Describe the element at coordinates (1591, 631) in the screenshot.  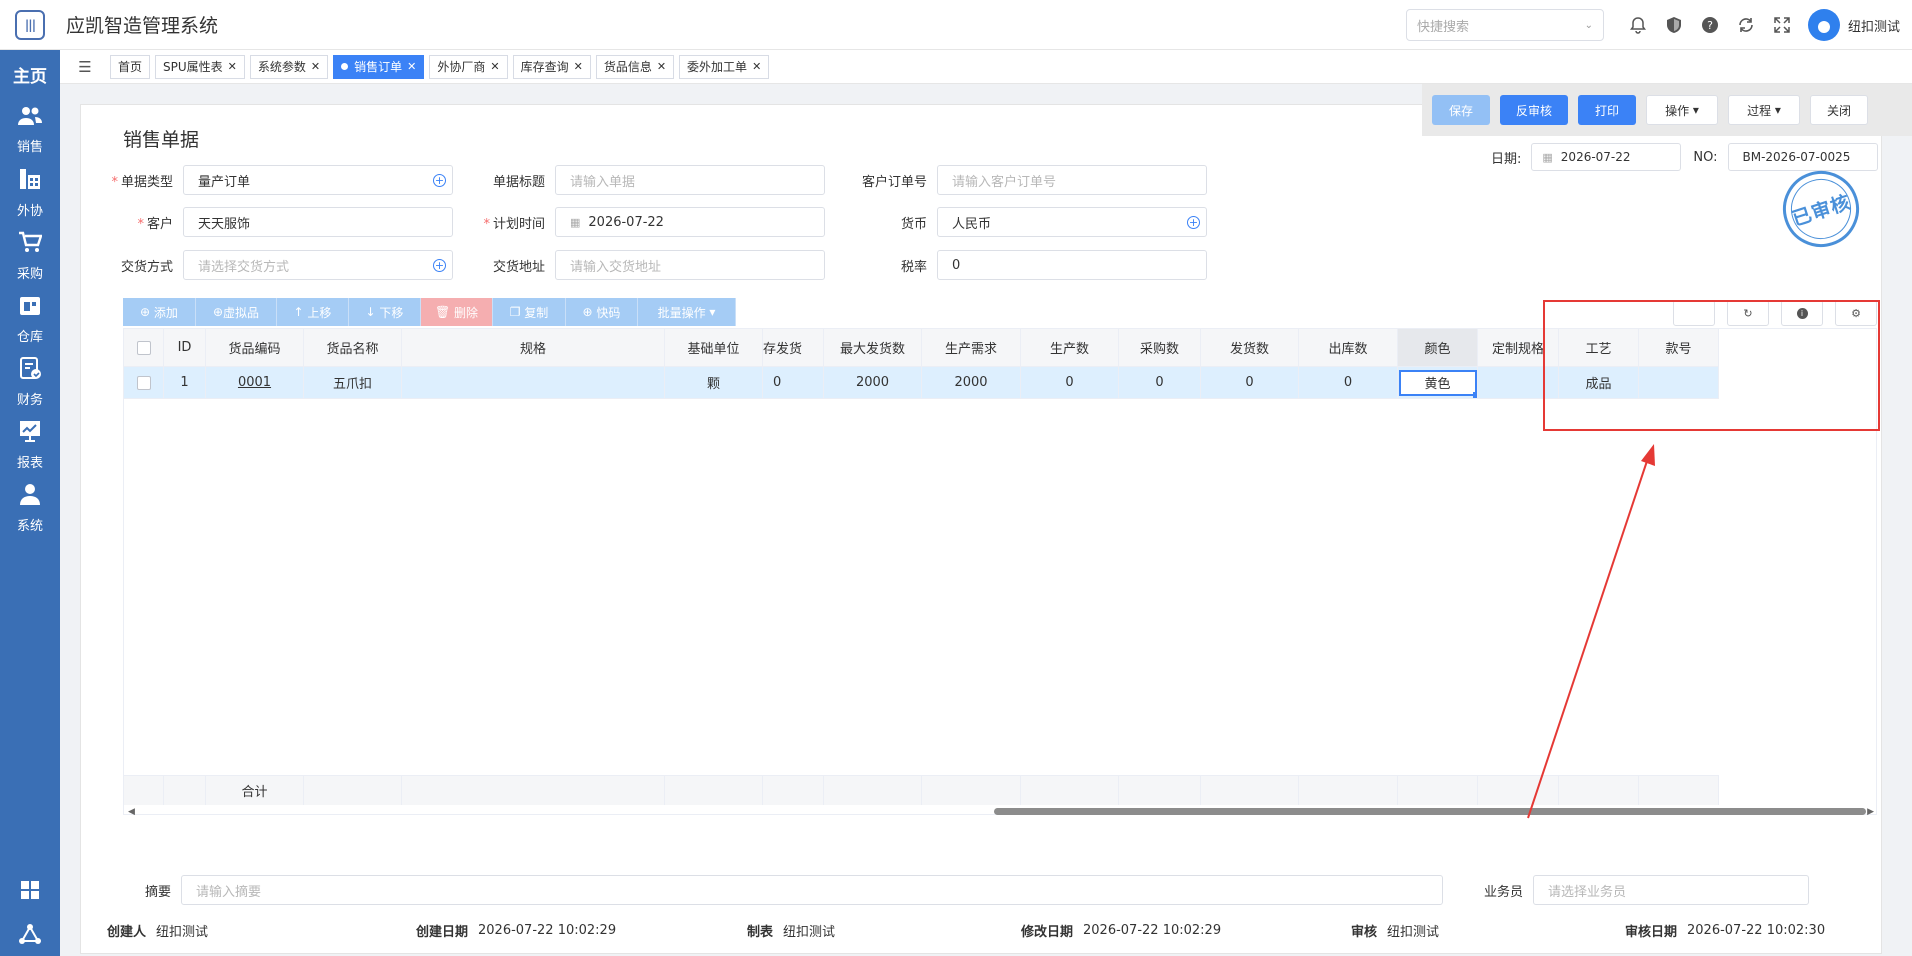
I see `annotation-arrow` at that location.